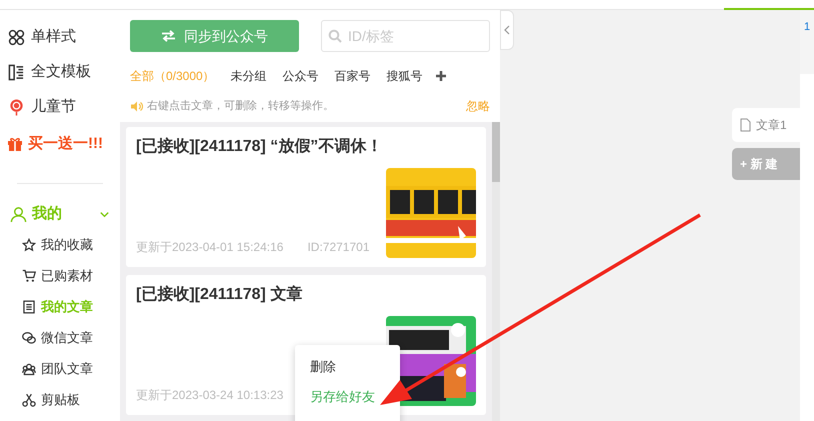 The height and width of the screenshot is (421, 814). Describe the element at coordinates (241, 106) in the screenshot. I see `tip-text: 右键点击文章，可删除，转移等操作。` at that location.